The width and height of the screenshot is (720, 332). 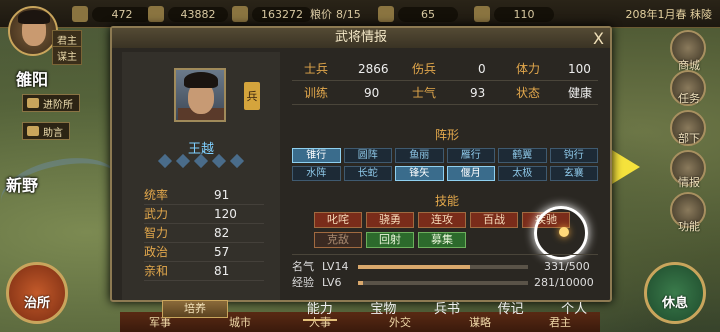 I want to click on status-field: 状态, so click(x=528, y=93).